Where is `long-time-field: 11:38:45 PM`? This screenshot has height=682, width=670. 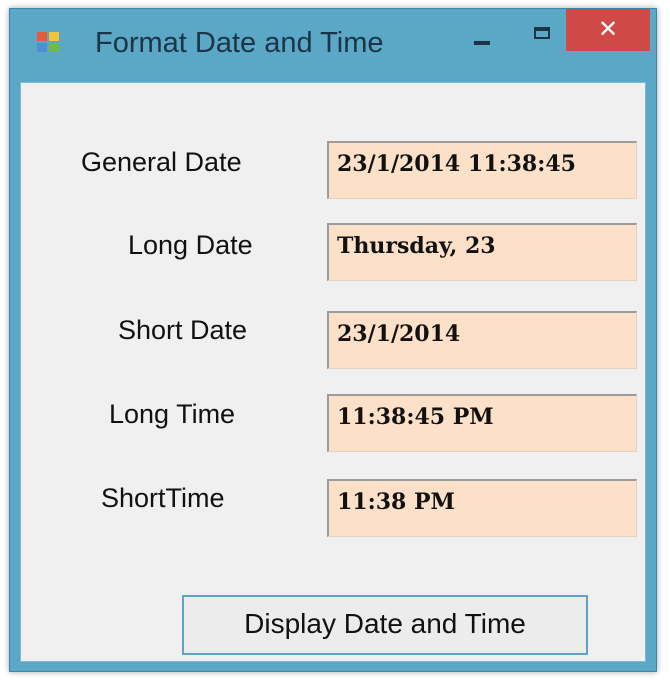 long-time-field: 11:38:45 PM is located at coordinates (482, 423).